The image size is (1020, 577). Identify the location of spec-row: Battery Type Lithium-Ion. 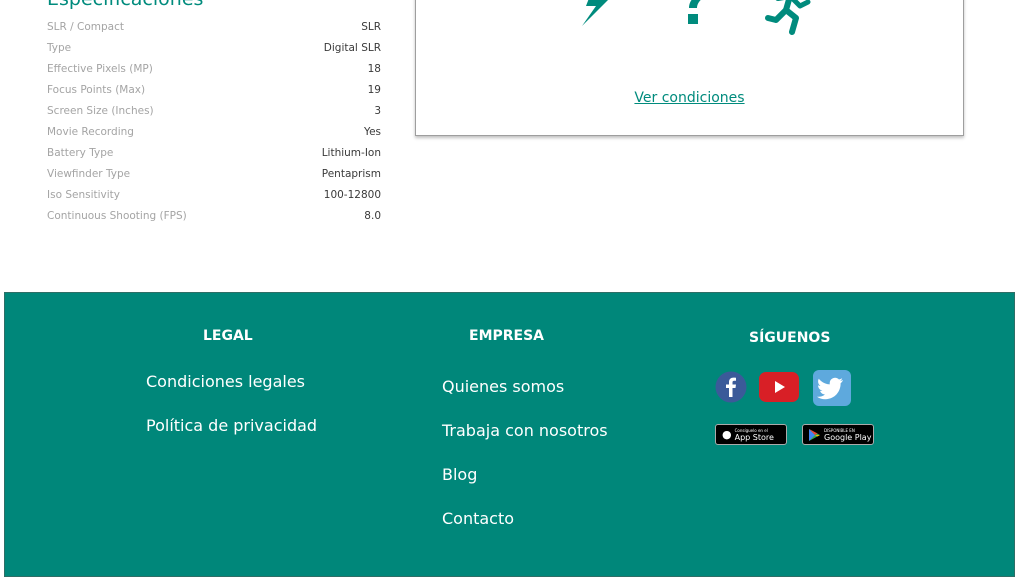
(214, 152).